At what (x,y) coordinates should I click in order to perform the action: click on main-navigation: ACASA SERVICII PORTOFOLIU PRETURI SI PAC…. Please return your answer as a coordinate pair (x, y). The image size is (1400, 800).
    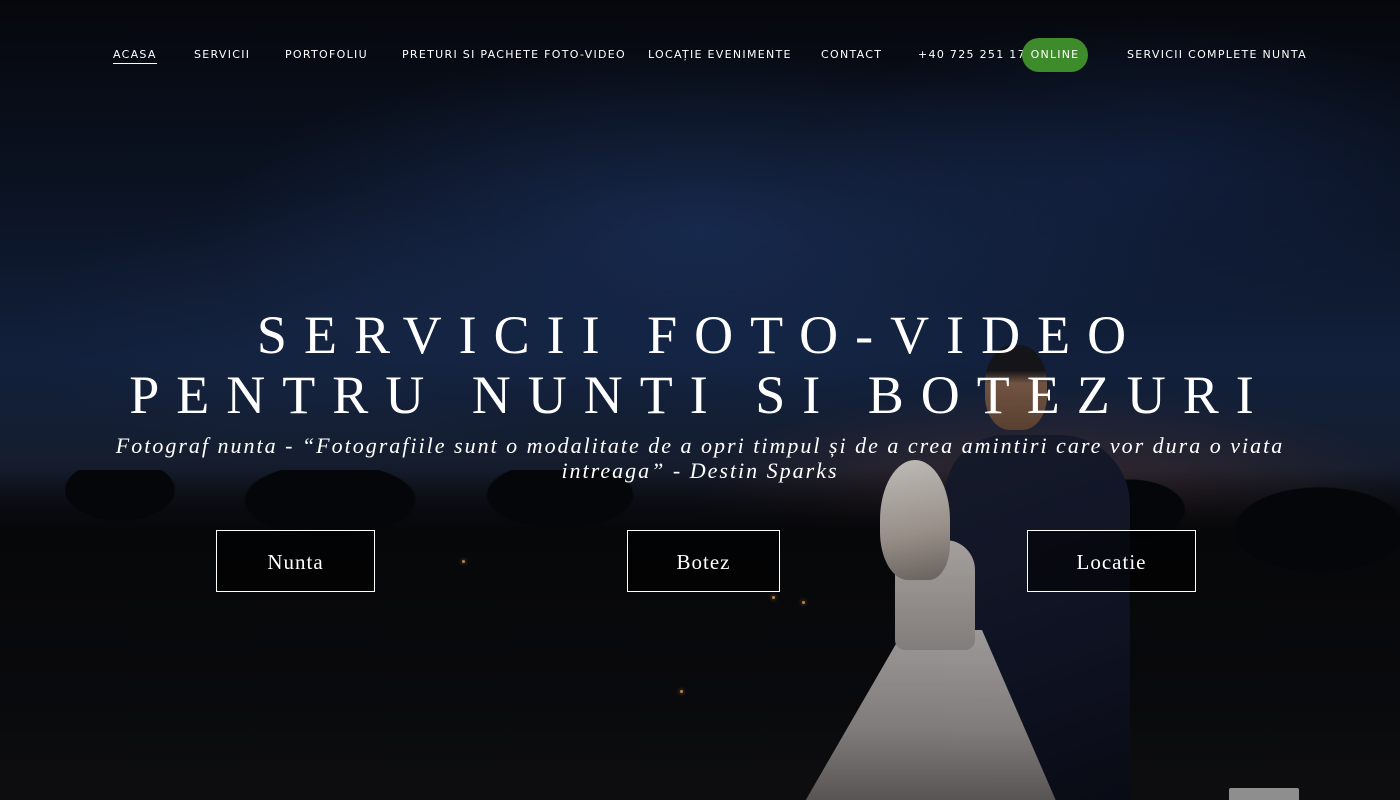
    Looking at the image, I should click on (700, 55).